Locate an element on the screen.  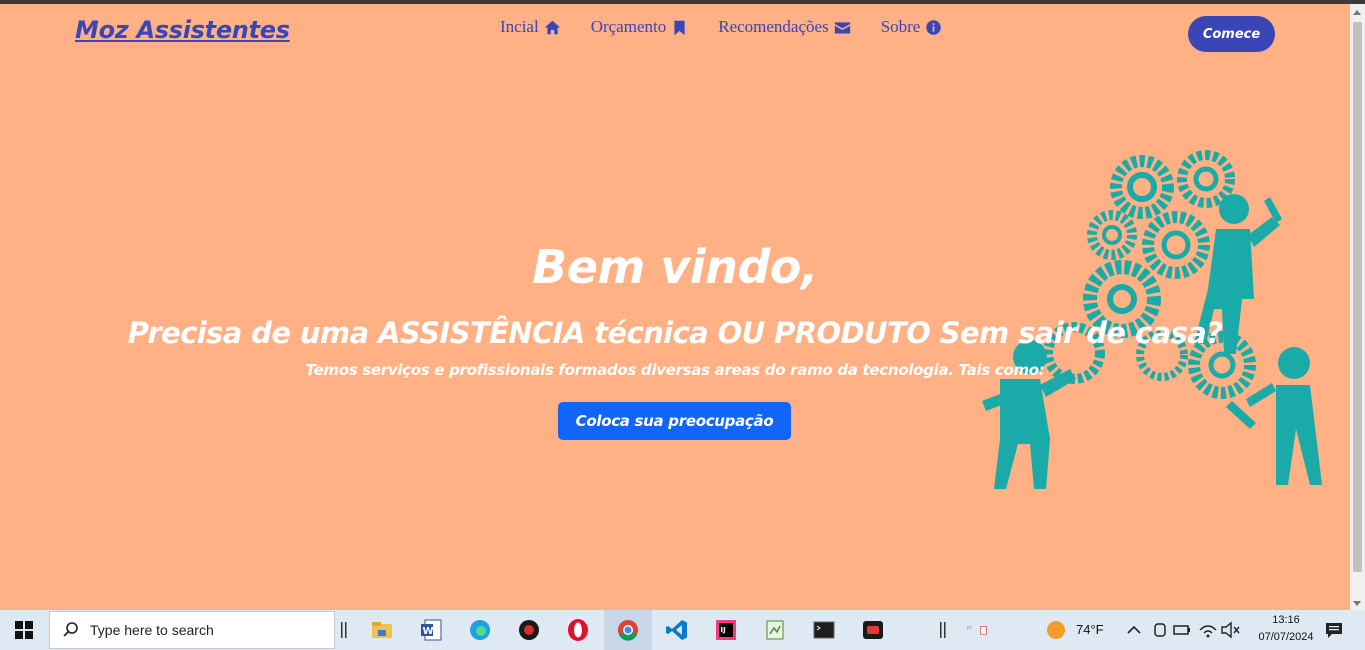
intellij-icon: IJ is located at coordinates (726, 630).